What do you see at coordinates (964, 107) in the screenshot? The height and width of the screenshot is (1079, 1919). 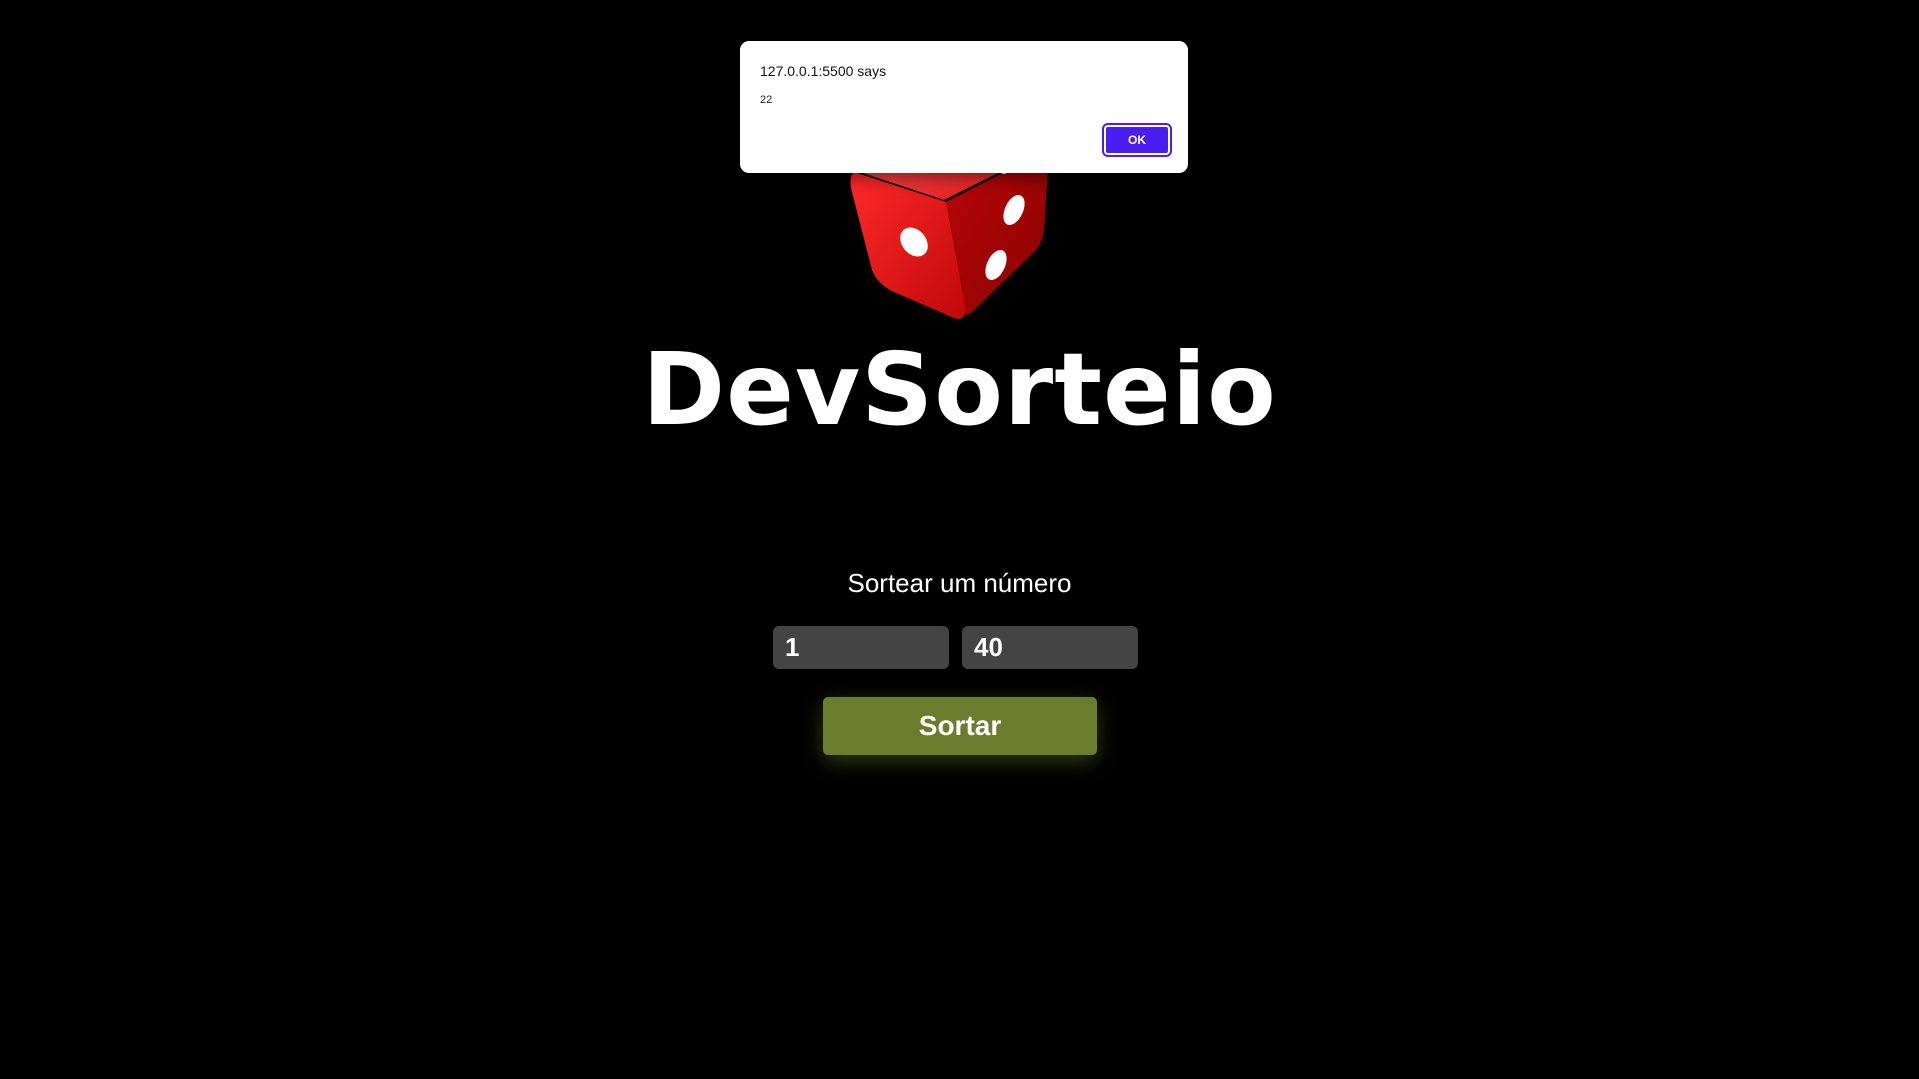 I see `alert-dialog: 127.0.0.1:5500 says 22 OK` at bounding box center [964, 107].